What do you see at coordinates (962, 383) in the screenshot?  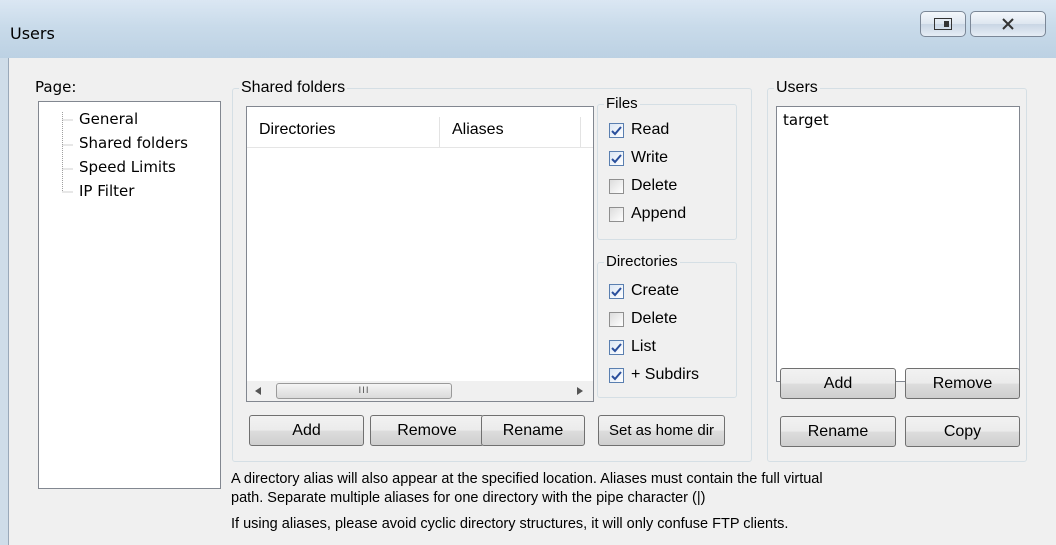 I see `remove-user-button: Remove` at bounding box center [962, 383].